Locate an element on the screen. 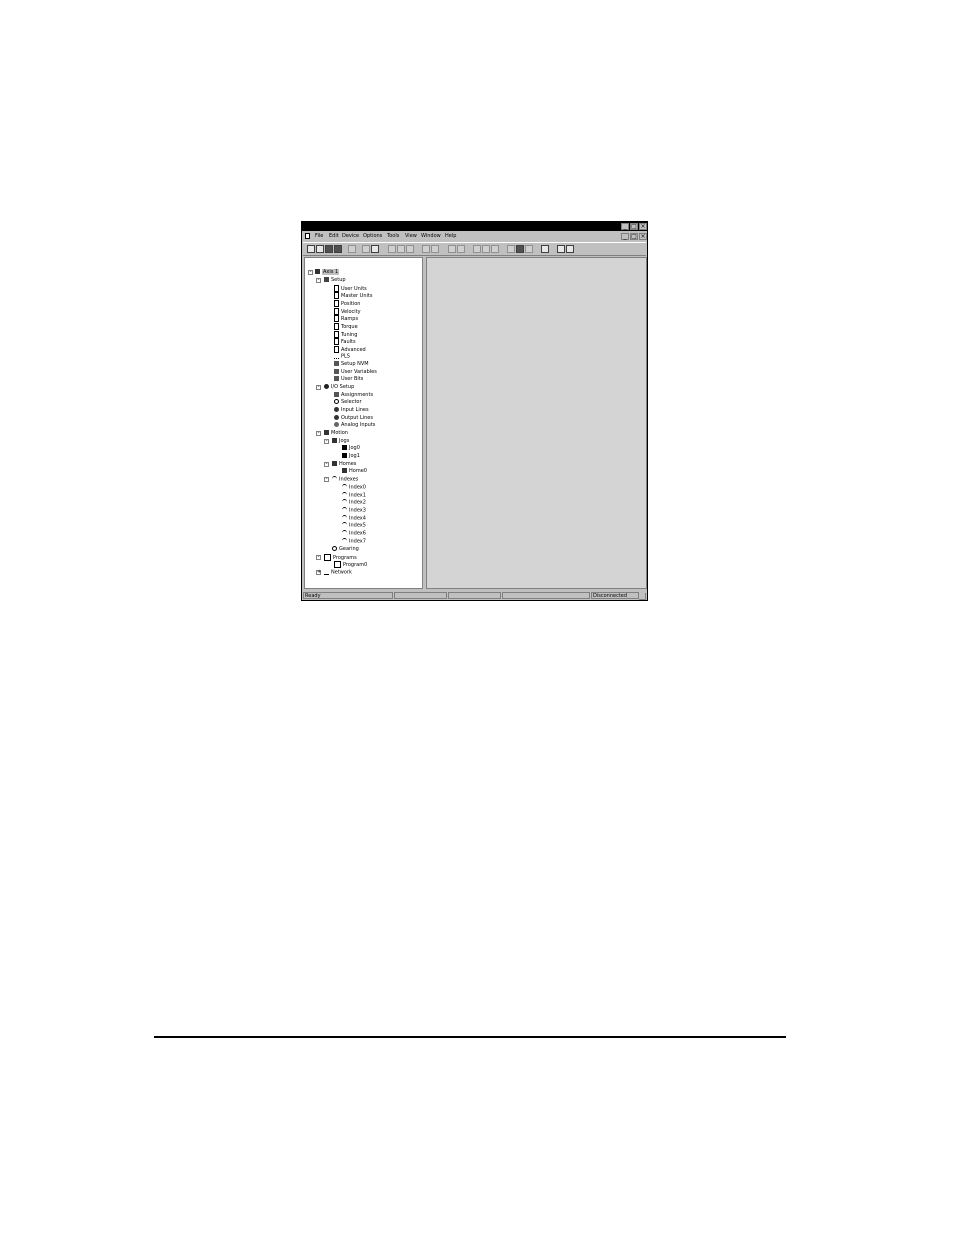 This screenshot has width=954, height=1235. tree-item-index2: Index2 is located at coordinates (354, 502).